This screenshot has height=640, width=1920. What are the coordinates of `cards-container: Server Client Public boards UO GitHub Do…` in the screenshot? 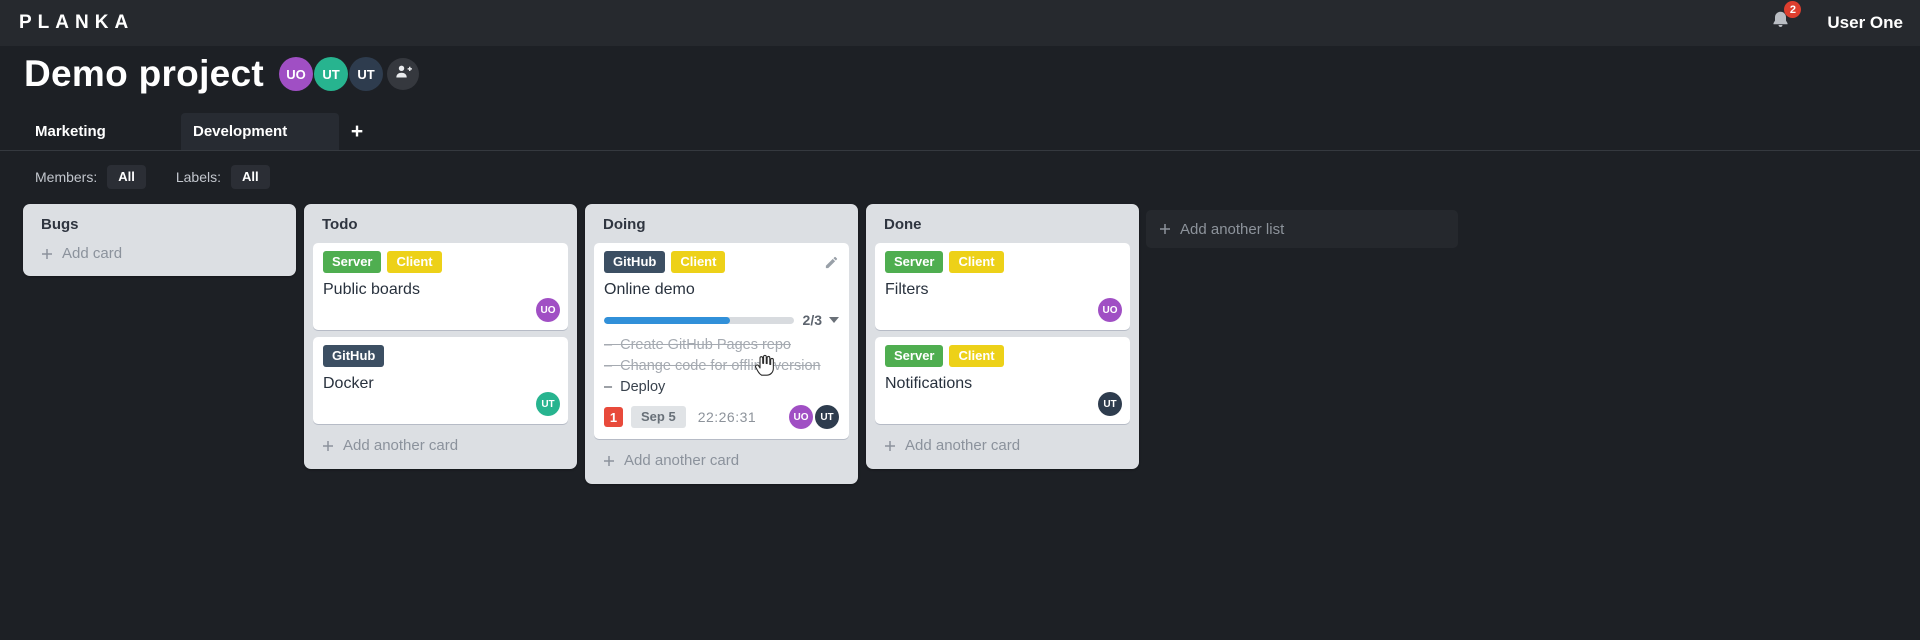 It's located at (440, 333).